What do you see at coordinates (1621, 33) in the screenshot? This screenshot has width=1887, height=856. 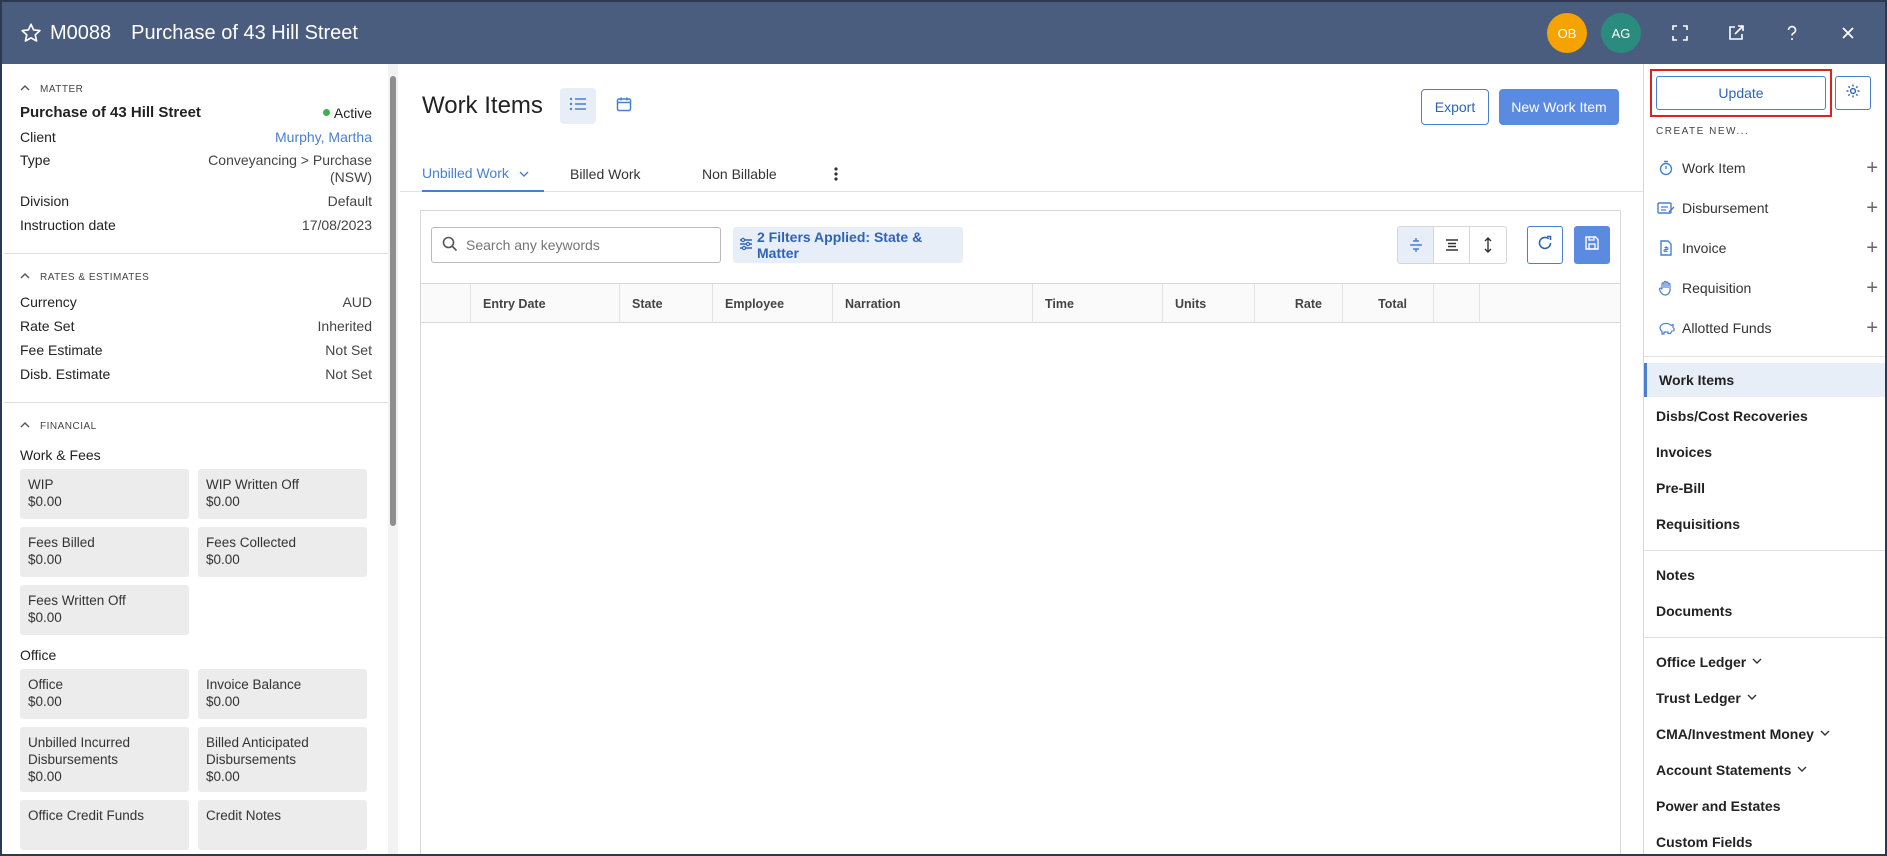 I see `avatar-ag: AG` at bounding box center [1621, 33].